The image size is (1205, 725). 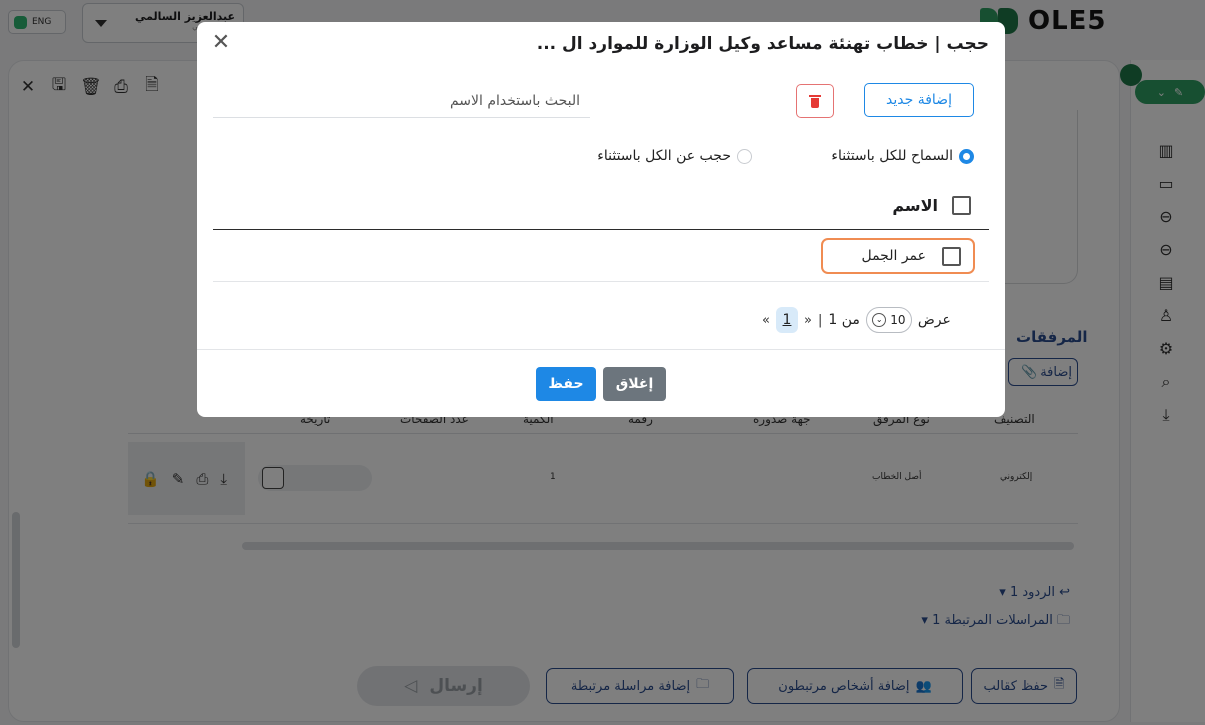 I want to click on pagination: عرض ⌄ 10 من 1 | « 1 », so click(x=856, y=320).